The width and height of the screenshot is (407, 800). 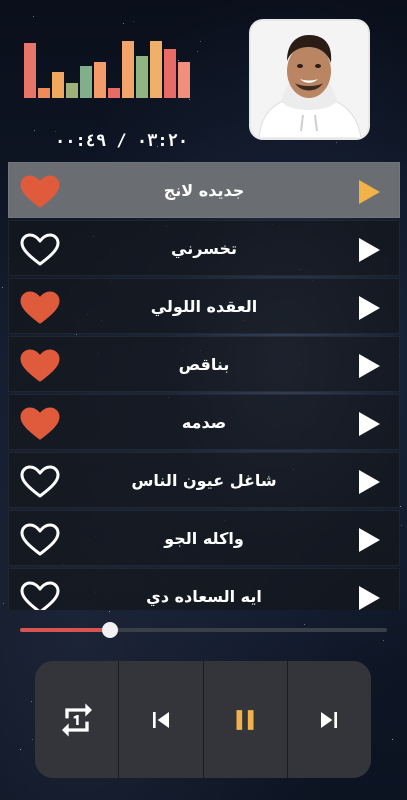 What do you see at coordinates (203, 630) in the screenshot?
I see `seek-bar` at bounding box center [203, 630].